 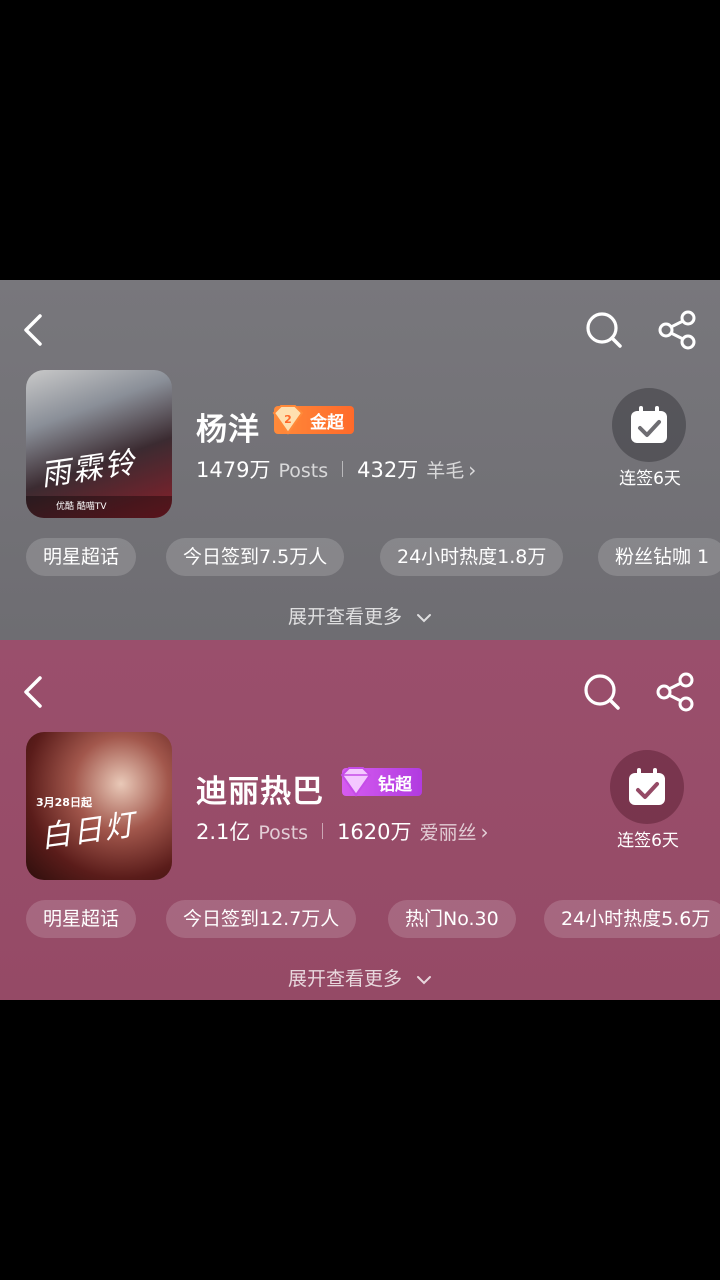 What do you see at coordinates (99, 806) in the screenshot?
I see `topic-cover-image: 3月28日起 白日灯` at bounding box center [99, 806].